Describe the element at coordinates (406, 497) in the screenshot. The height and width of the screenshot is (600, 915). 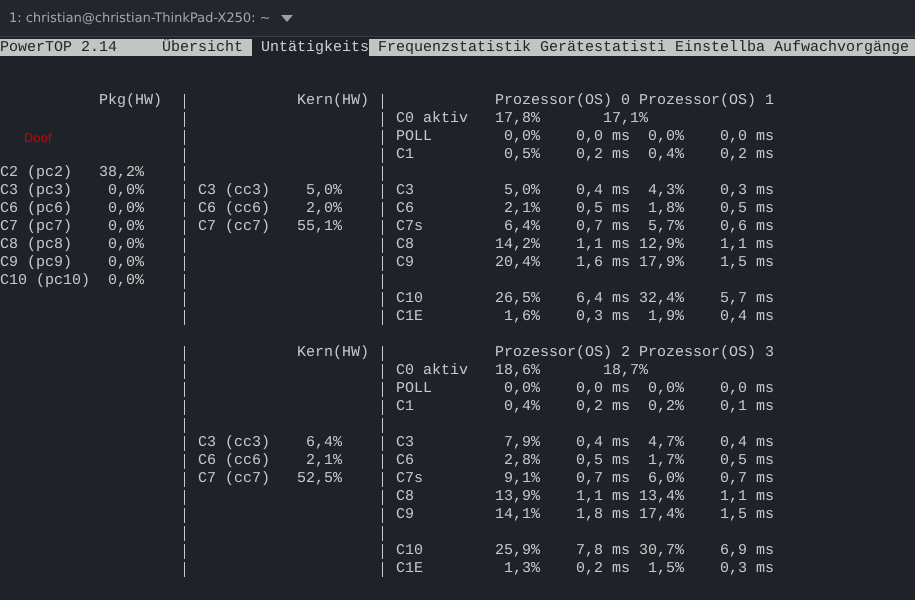
I see `table-cell-text: C8` at that location.